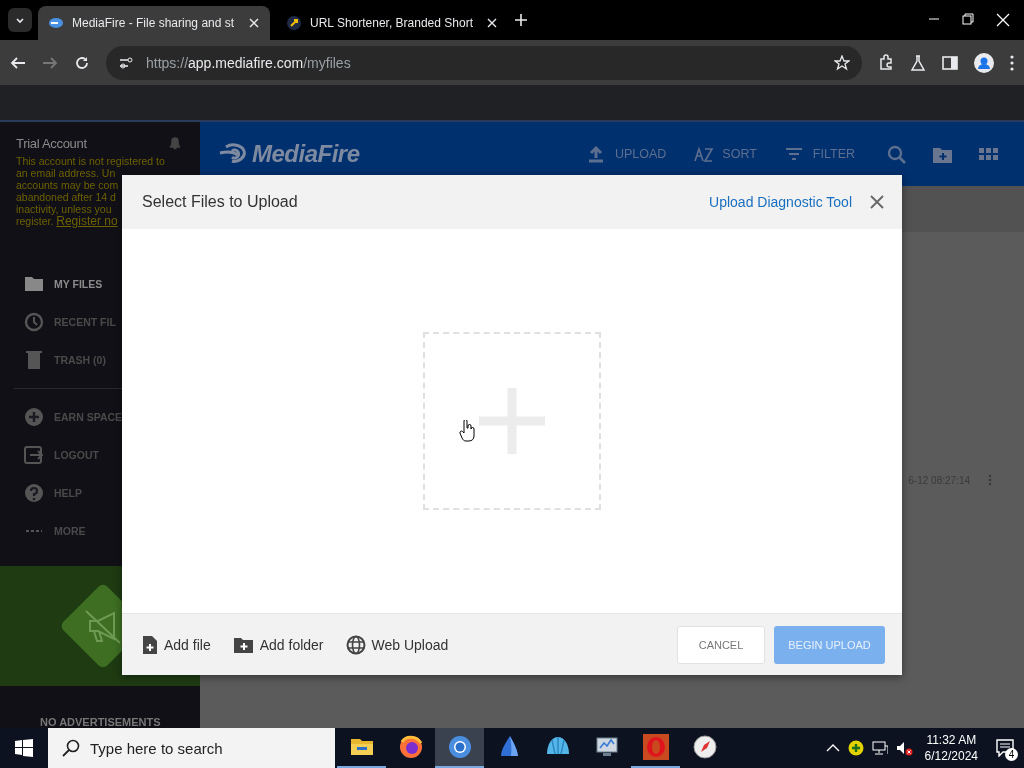 This screenshot has height=768, width=1024. Describe the element at coordinates (248, 62) in the screenshot. I see `url-text: https://app.mediafire.com/myfiles` at that location.